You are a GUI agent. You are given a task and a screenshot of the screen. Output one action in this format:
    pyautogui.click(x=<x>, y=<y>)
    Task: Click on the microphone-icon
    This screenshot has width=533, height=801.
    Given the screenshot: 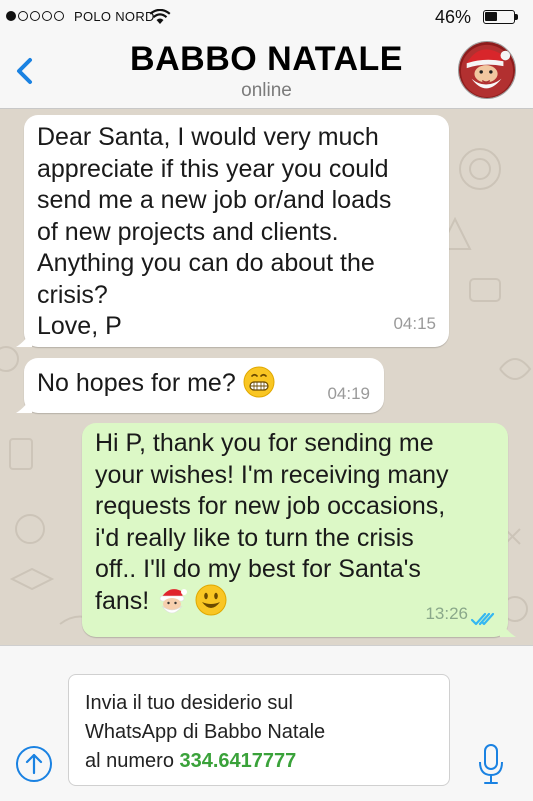 What is the action you would take?
    pyautogui.click(x=491, y=764)
    